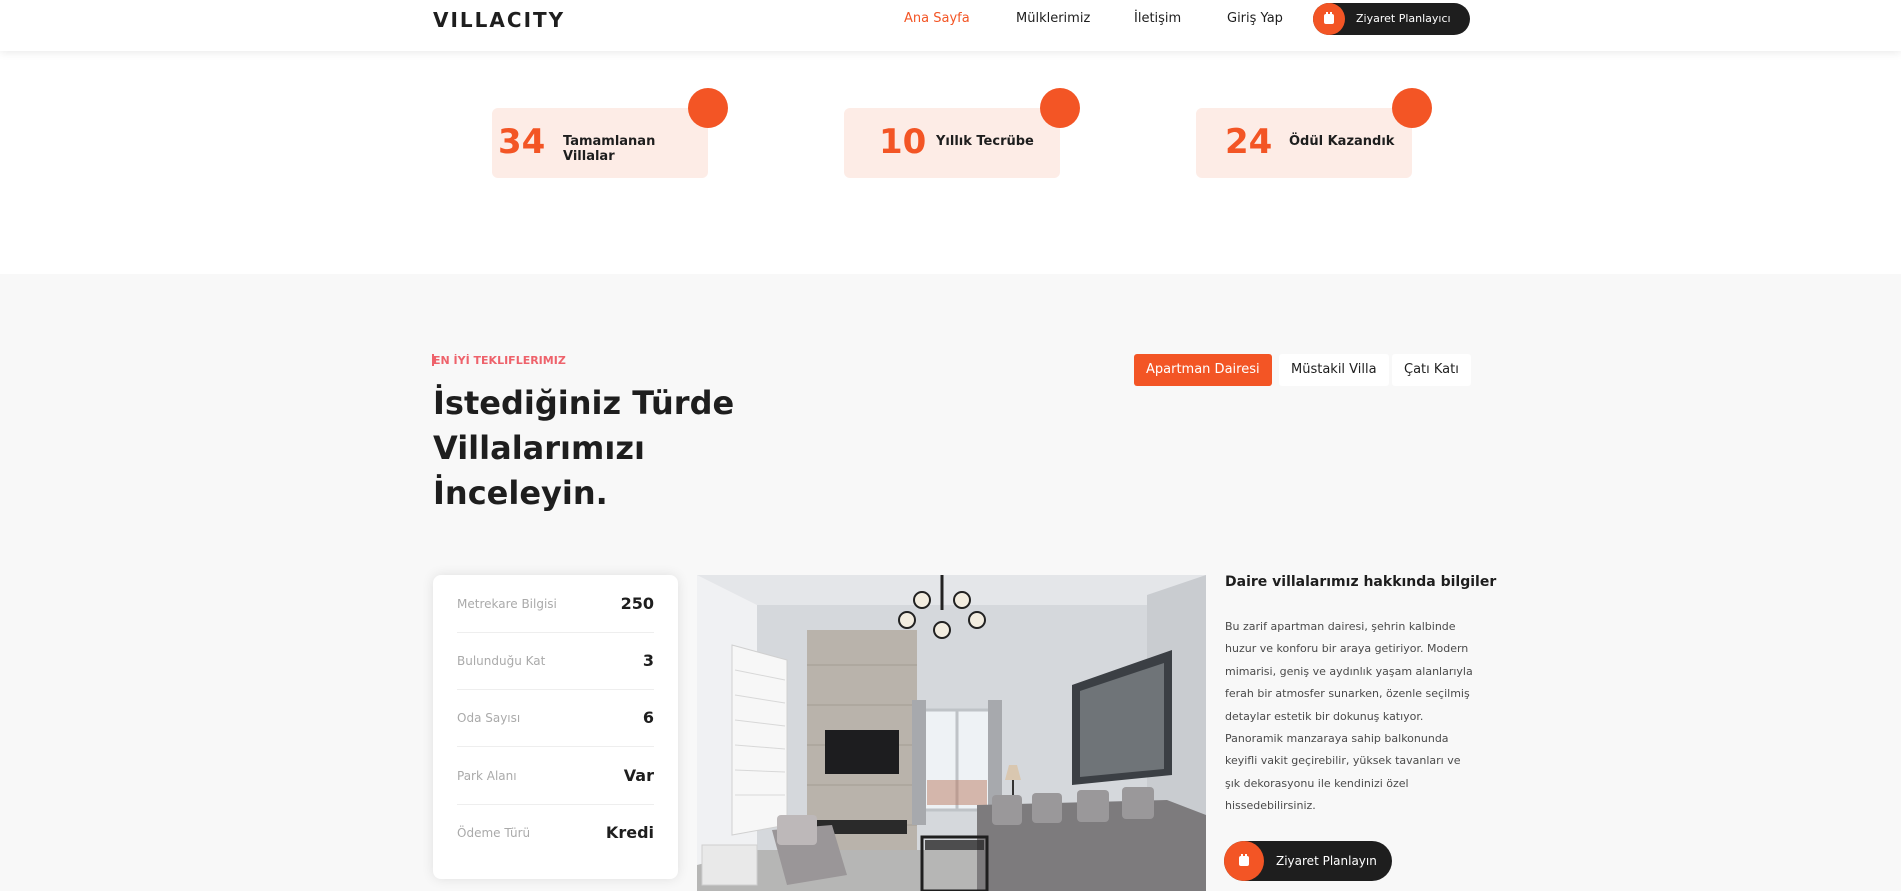 Image resolution: width=1901 pixels, height=891 pixels. Describe the element at coordinates (494, 833) in the screenshot. I see `info-label: Ödeme Türü` at that location.